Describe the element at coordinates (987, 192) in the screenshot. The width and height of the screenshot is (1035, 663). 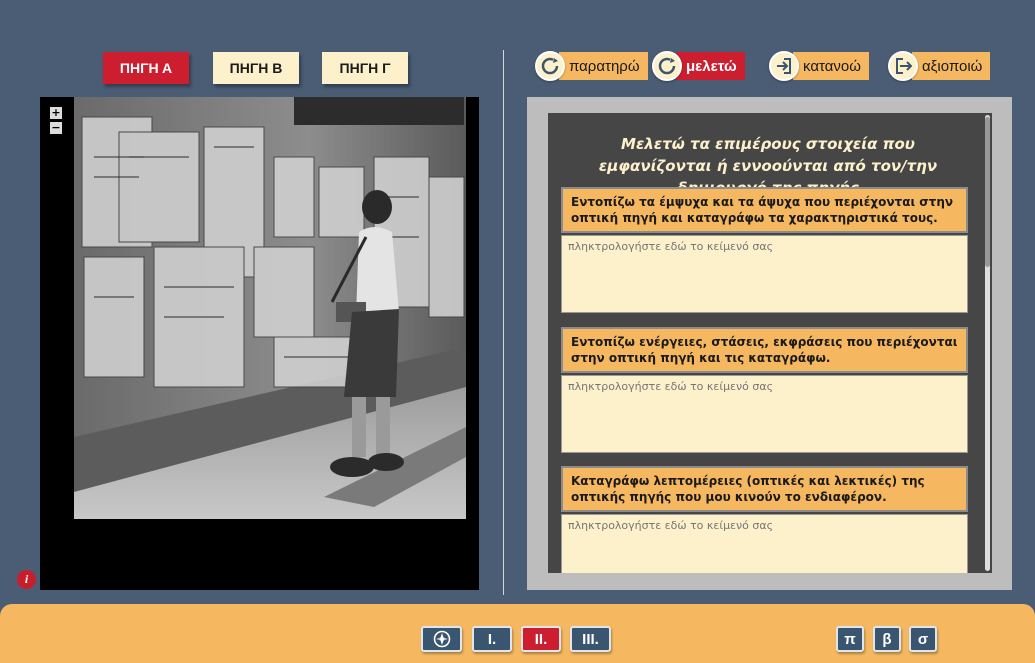
I see `scrollbar-thumb` at that location.